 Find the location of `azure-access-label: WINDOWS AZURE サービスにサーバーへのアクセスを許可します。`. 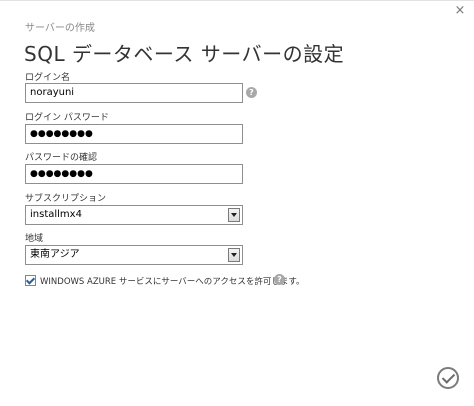

azure-access-label: WINDOWS AZURE サービスにサーバーへのアクセスを許可します。 is located at coordinates (172, 282).